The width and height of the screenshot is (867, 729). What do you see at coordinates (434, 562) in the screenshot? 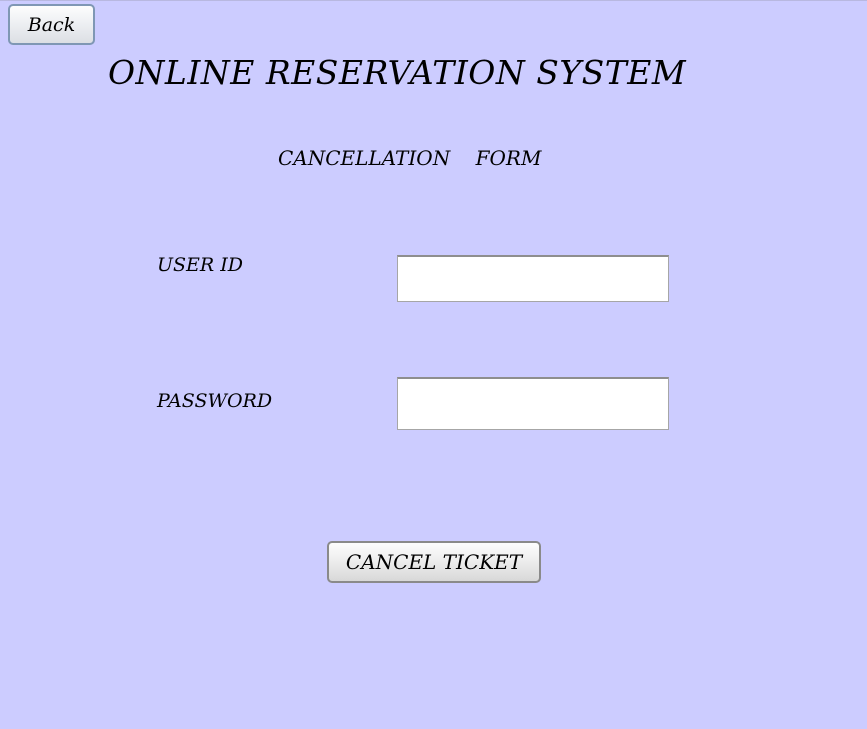
I see `cancel-ticket-button: CANCEL TICKET` at bounding box center [434, 562].